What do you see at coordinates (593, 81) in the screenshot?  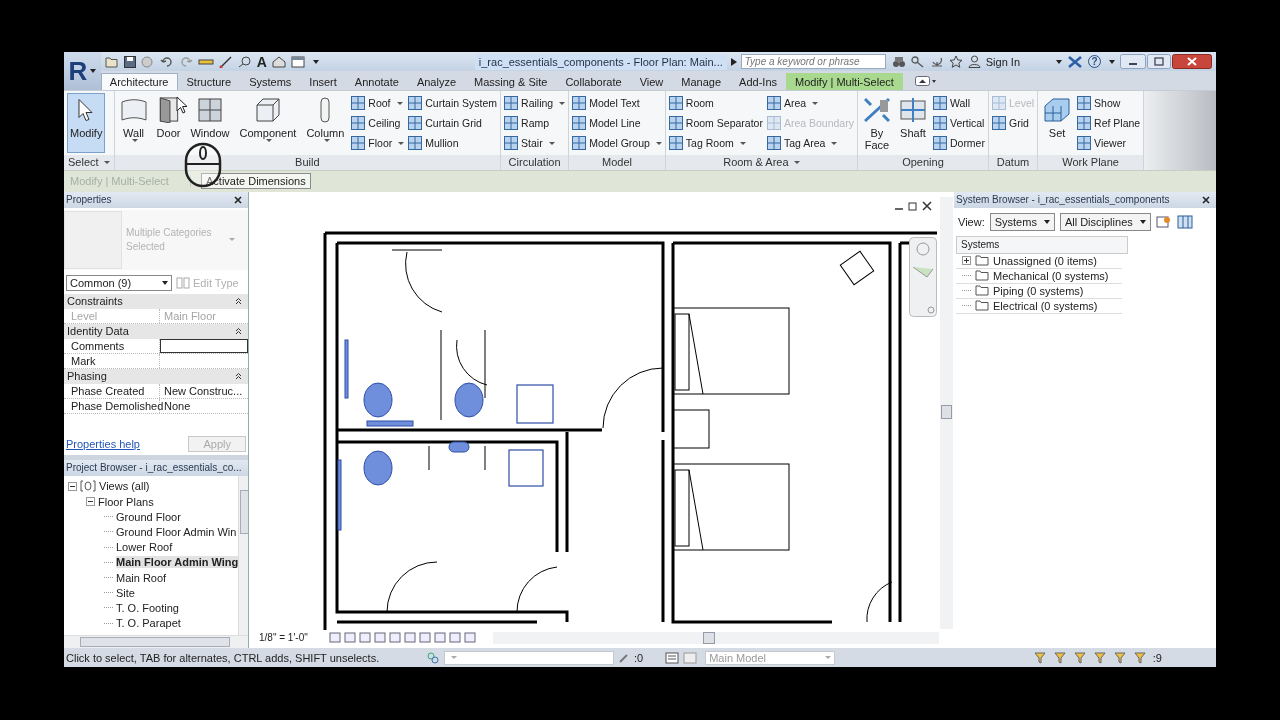 I see `ribbon-tab: Collaborate` at bounding box center [593, 81].